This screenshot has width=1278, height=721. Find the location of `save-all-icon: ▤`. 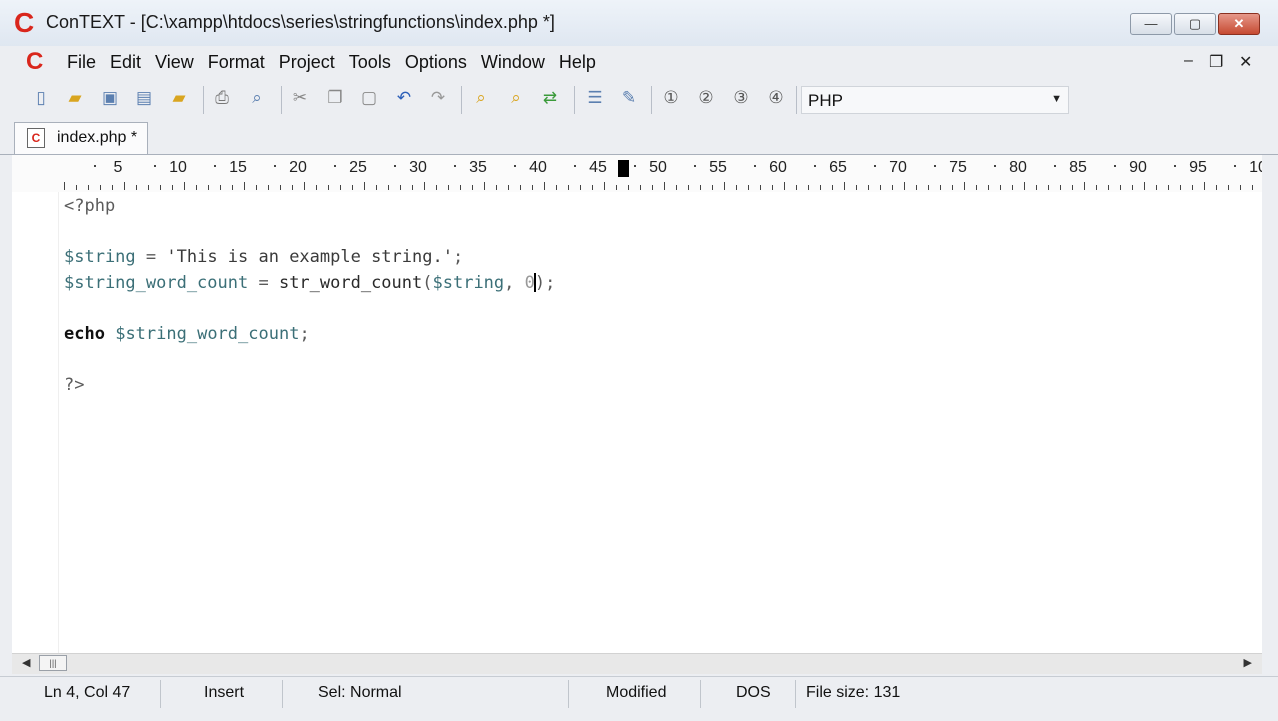

save-all-icon: ▤ is located at coordinates (144, 98).